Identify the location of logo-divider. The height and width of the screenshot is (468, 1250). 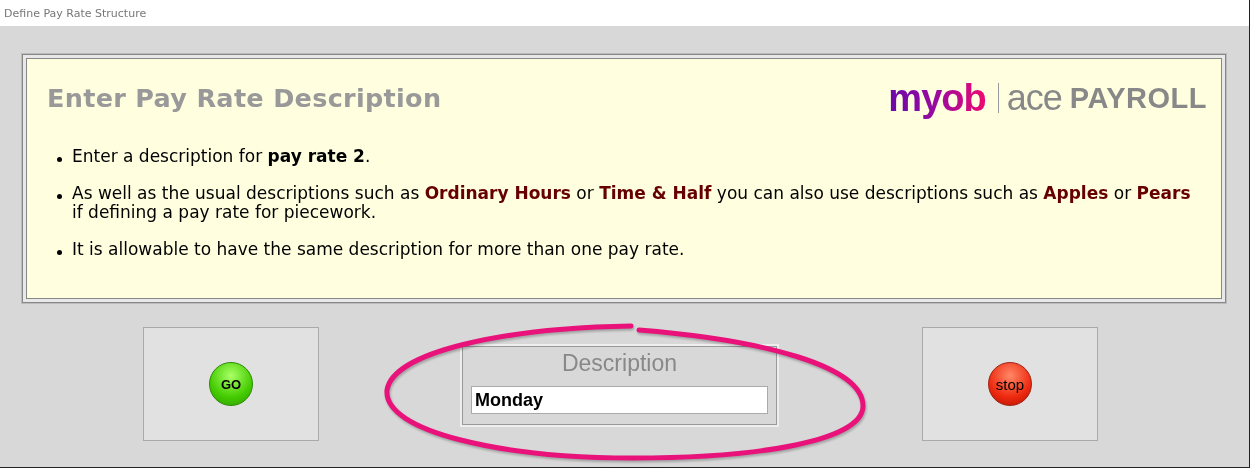
(998, 98).